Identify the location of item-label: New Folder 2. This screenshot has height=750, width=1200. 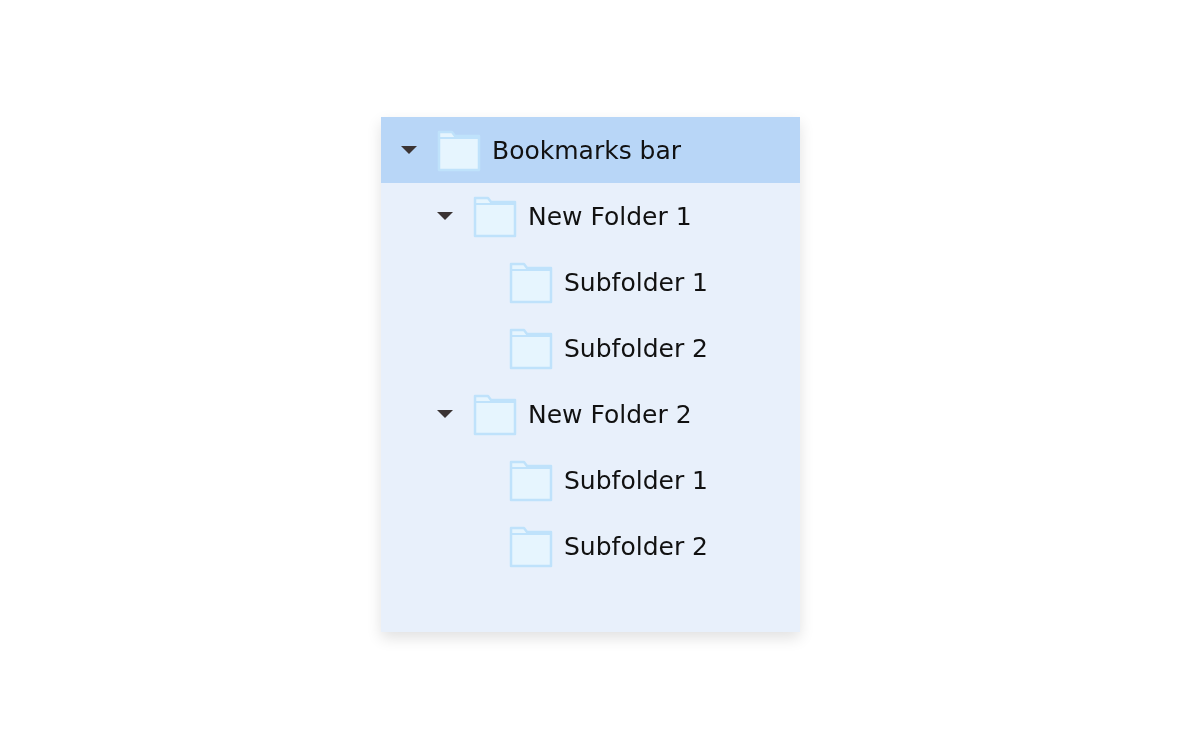
(610, 414).